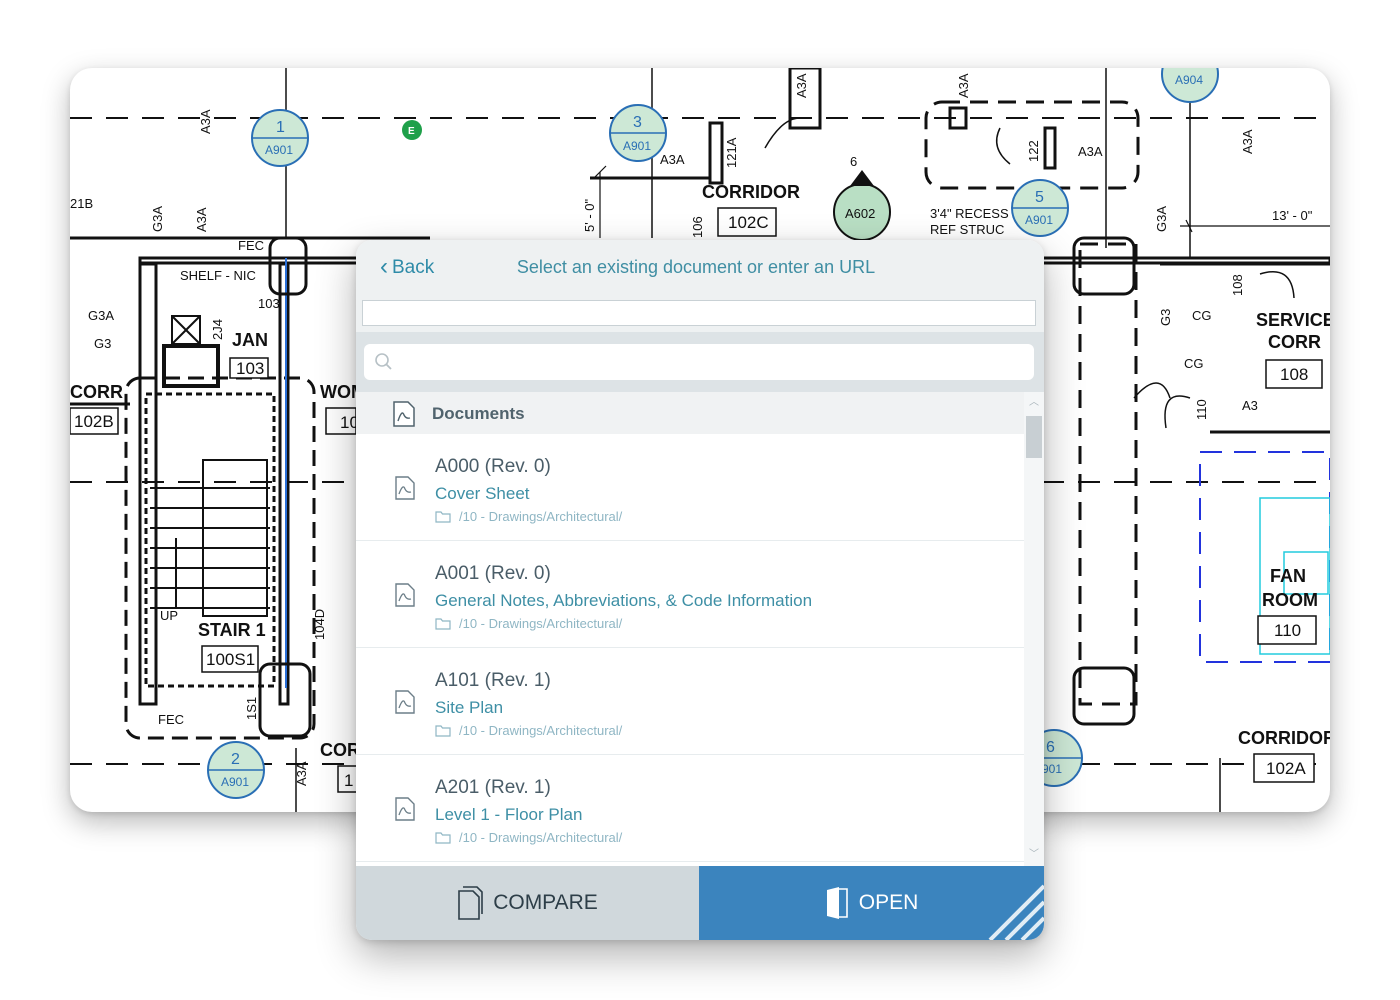 The image size is (1400, 1000). What do you see at coordinates (493, 787) in the screenshot?
I see `document-name: A201 (Rev. 1)` at bounding box center [493, 787].